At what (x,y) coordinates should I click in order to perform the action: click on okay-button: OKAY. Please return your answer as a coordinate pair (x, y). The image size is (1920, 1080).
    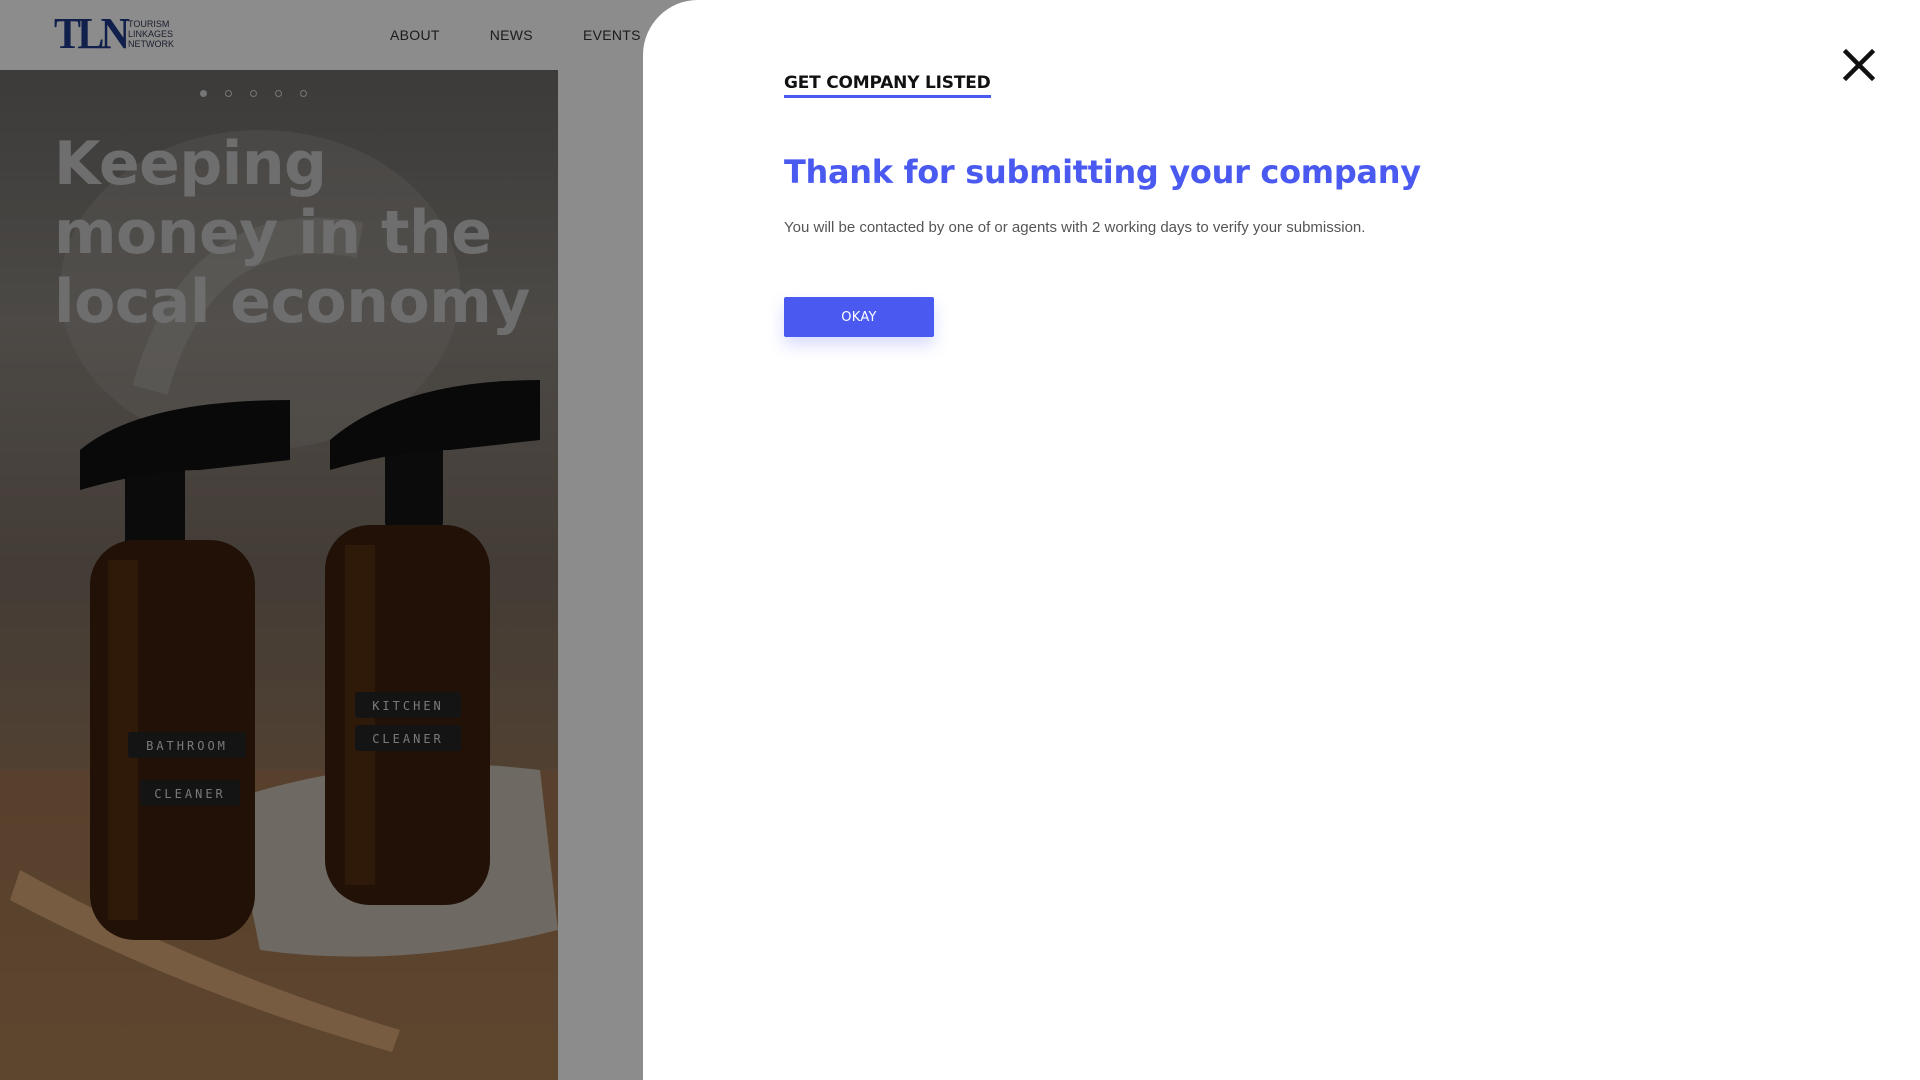
    Looking at the image, I should click on (859, 317).